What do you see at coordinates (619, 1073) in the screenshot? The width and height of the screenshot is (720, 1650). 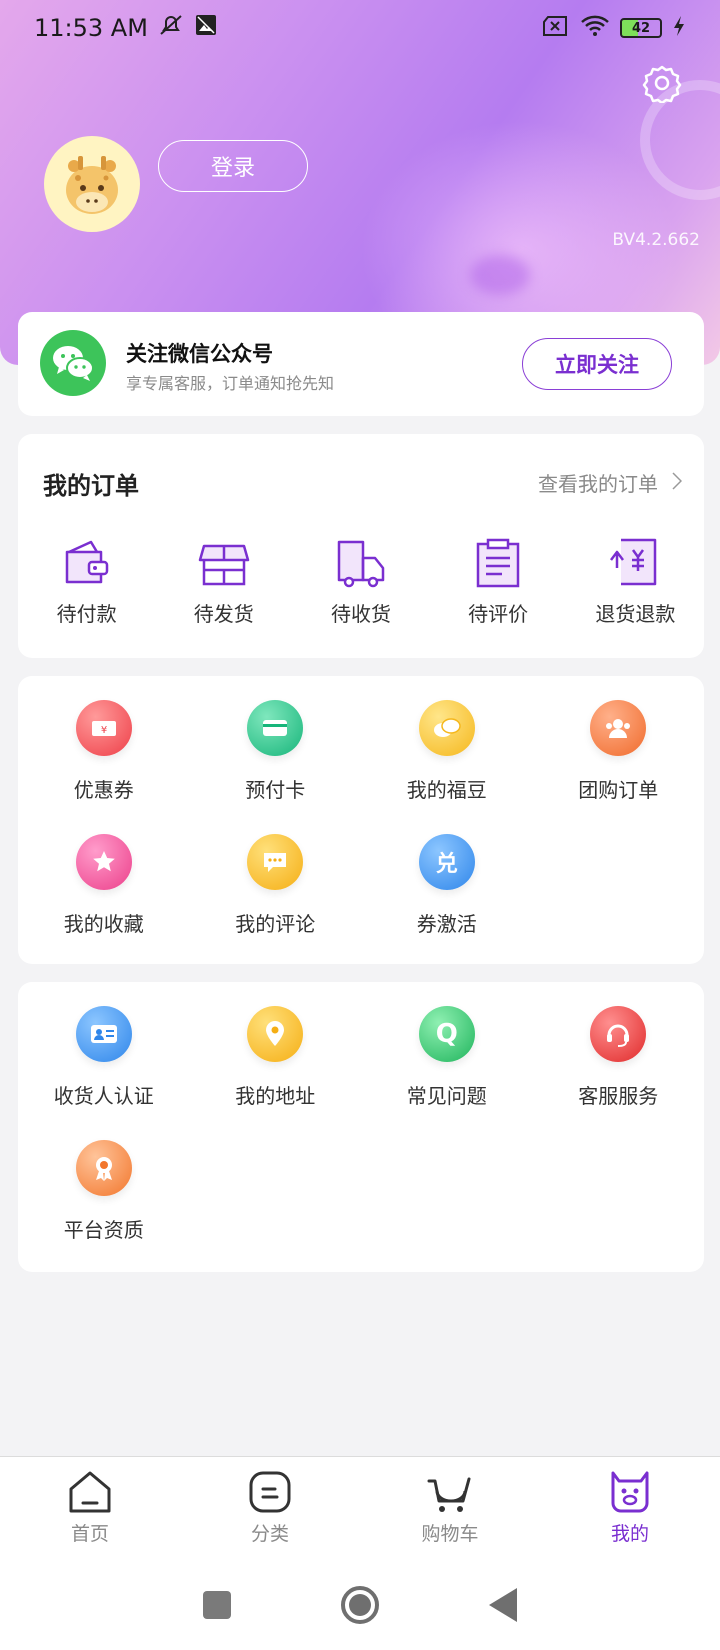 I see `customer-service-entry: 客服服务` at bounding box center [619, 1073].